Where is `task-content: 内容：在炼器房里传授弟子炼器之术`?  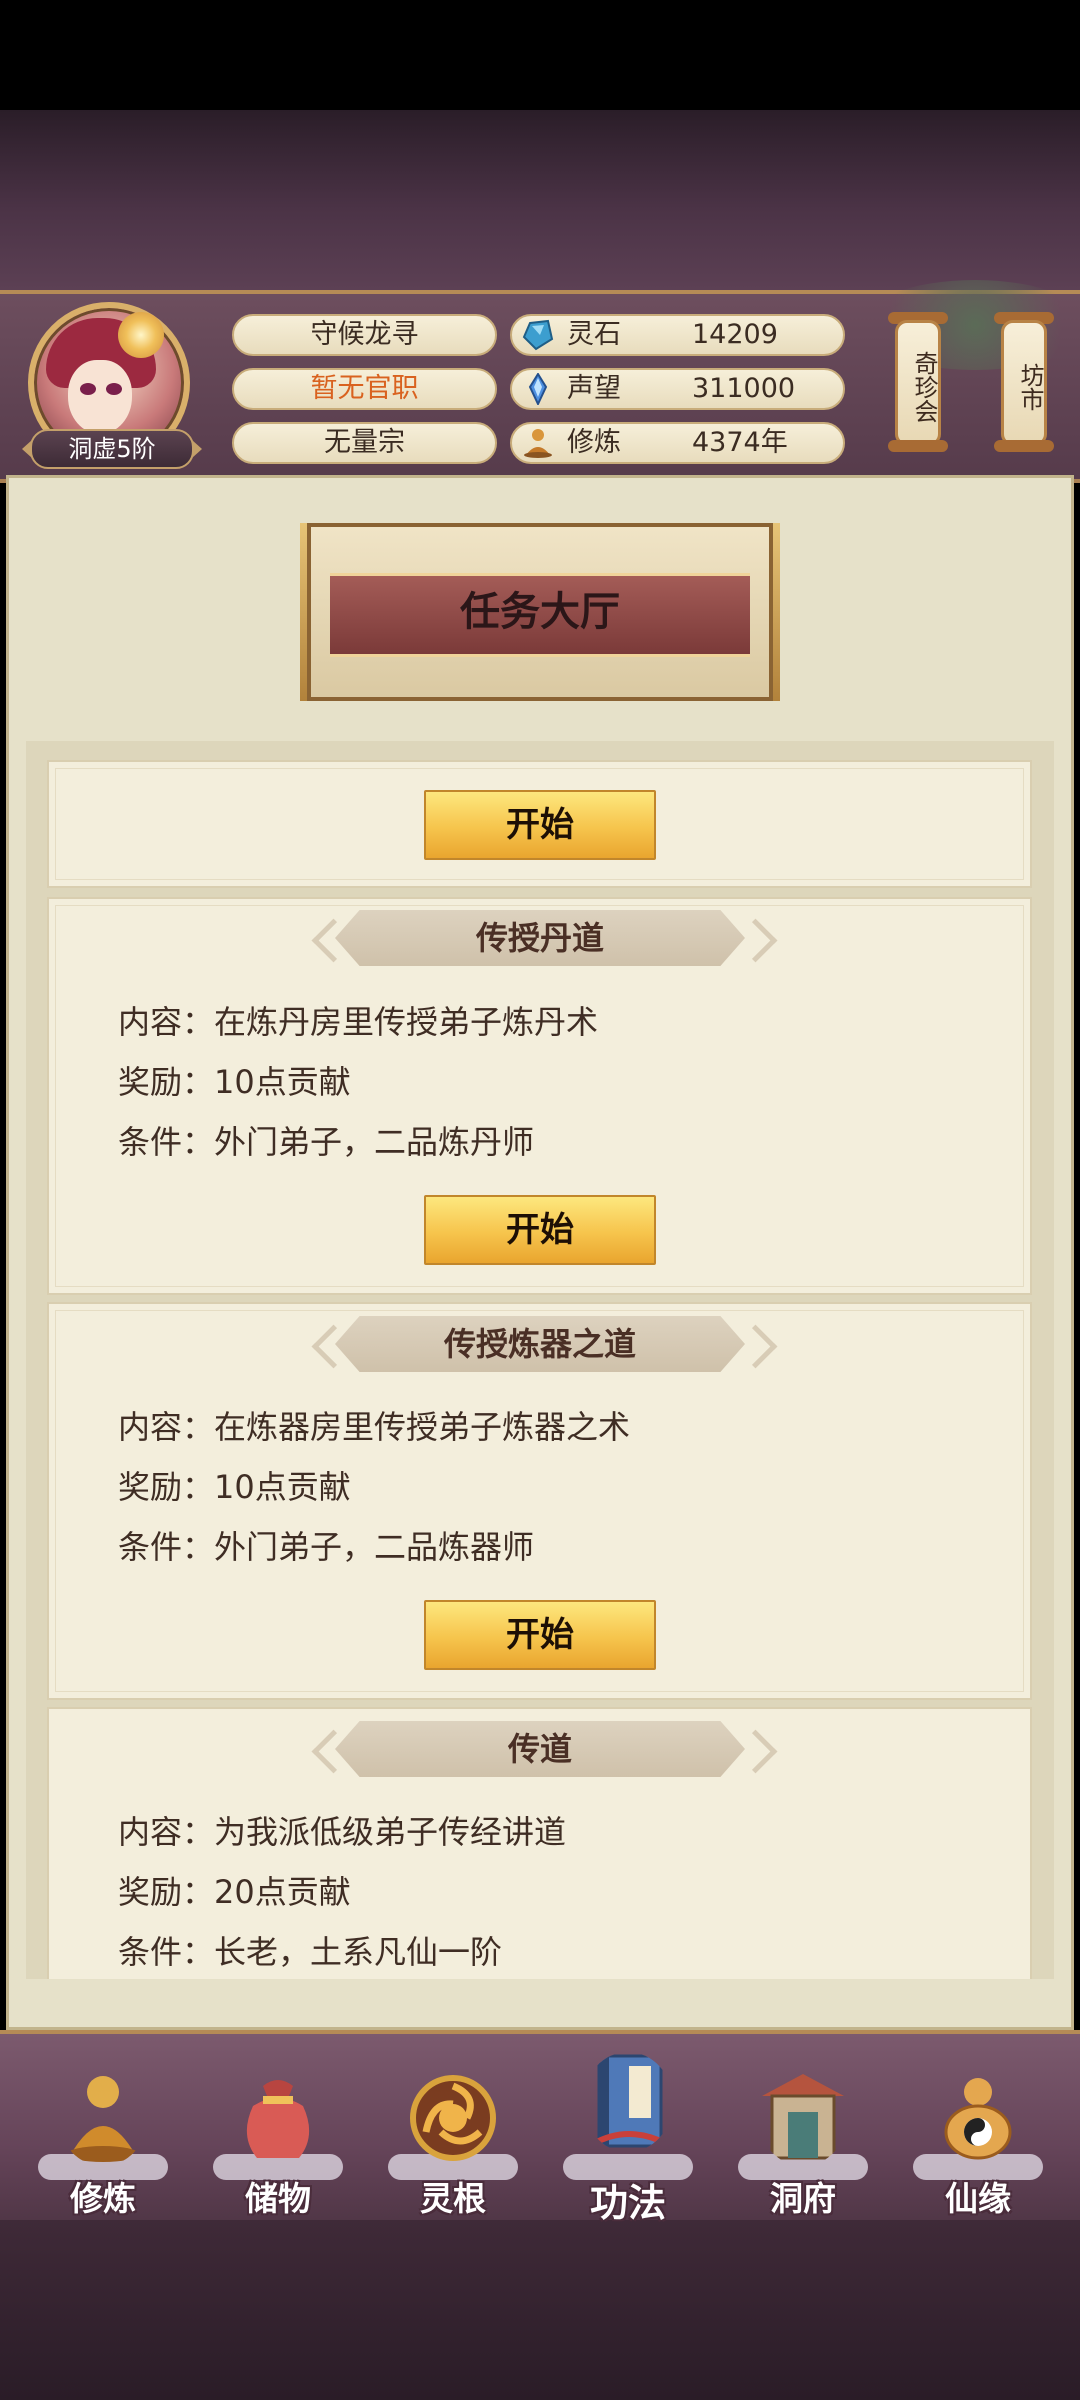 task-content: 内容：在炼器房里传授弟子炼器之术 is located at coordinates (374, 1427).